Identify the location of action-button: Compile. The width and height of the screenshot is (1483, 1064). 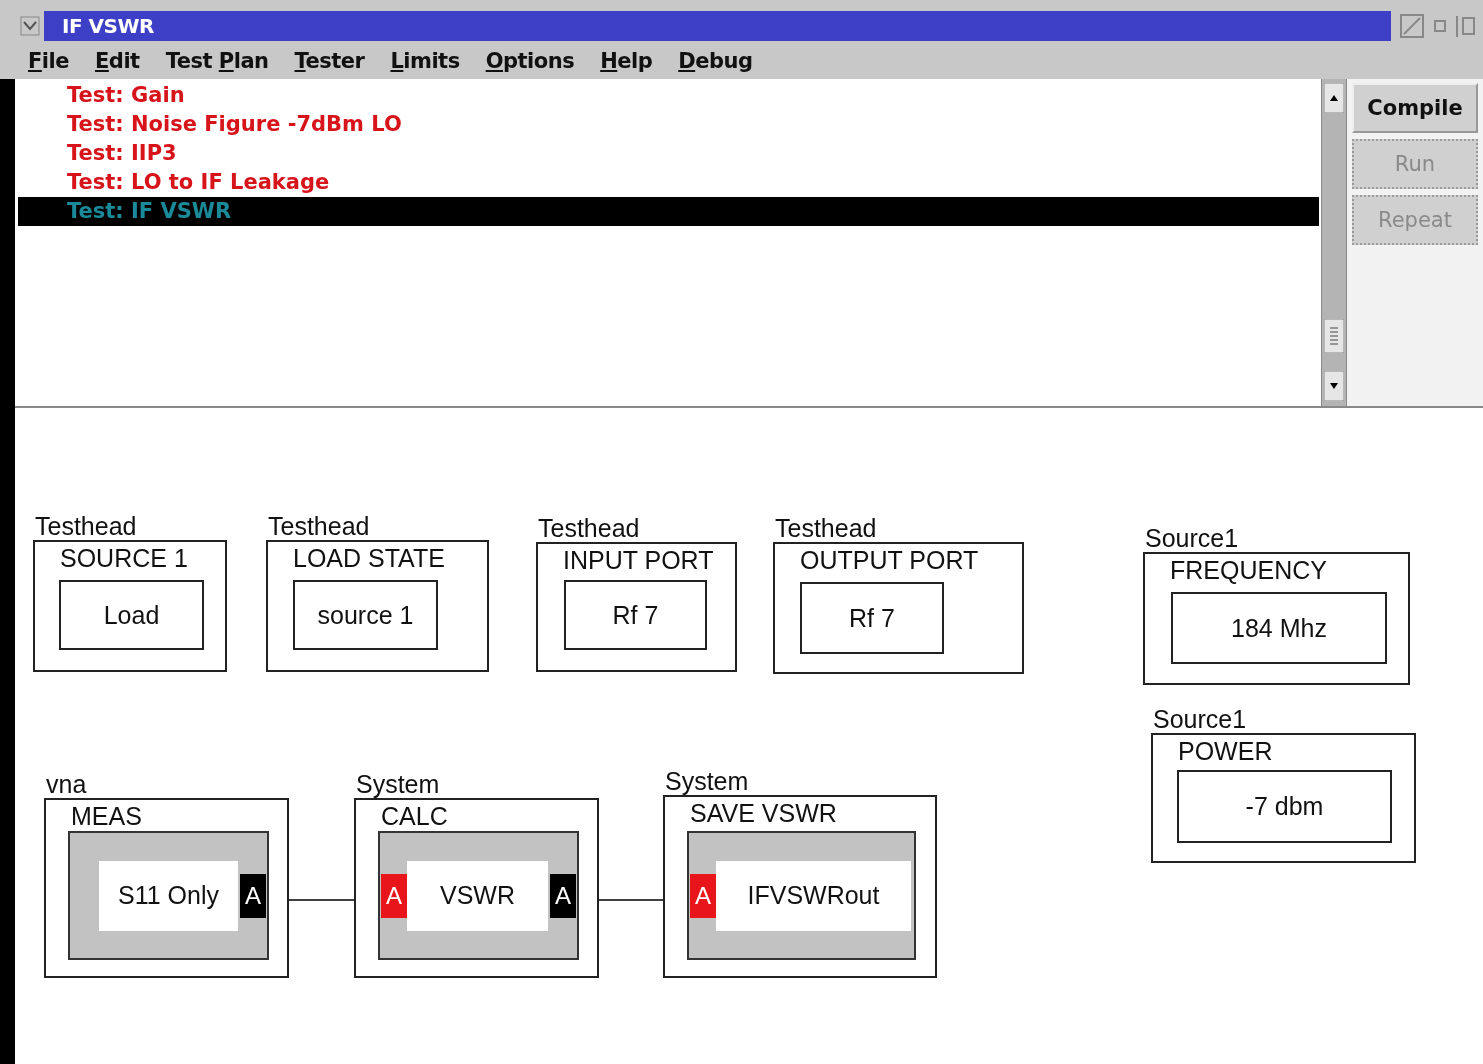
(1415, 108).